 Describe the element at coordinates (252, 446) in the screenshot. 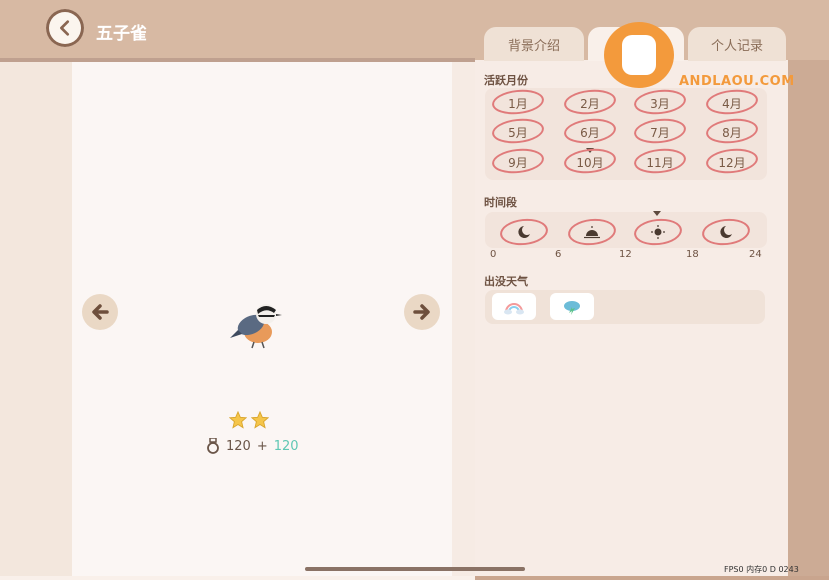

I see `reward-row: 120 + 120` at that location.